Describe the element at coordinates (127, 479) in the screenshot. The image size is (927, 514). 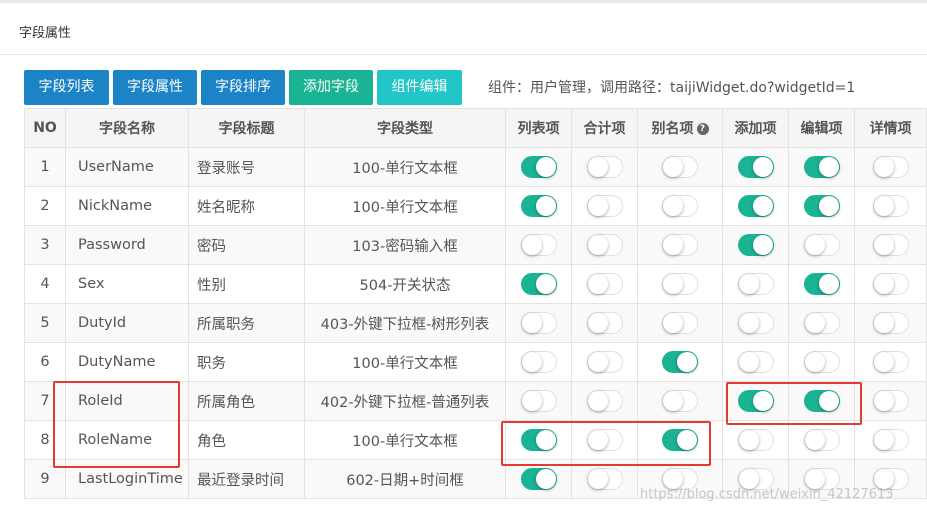
I see `field-name-cell: LastLoginTime` at that location.